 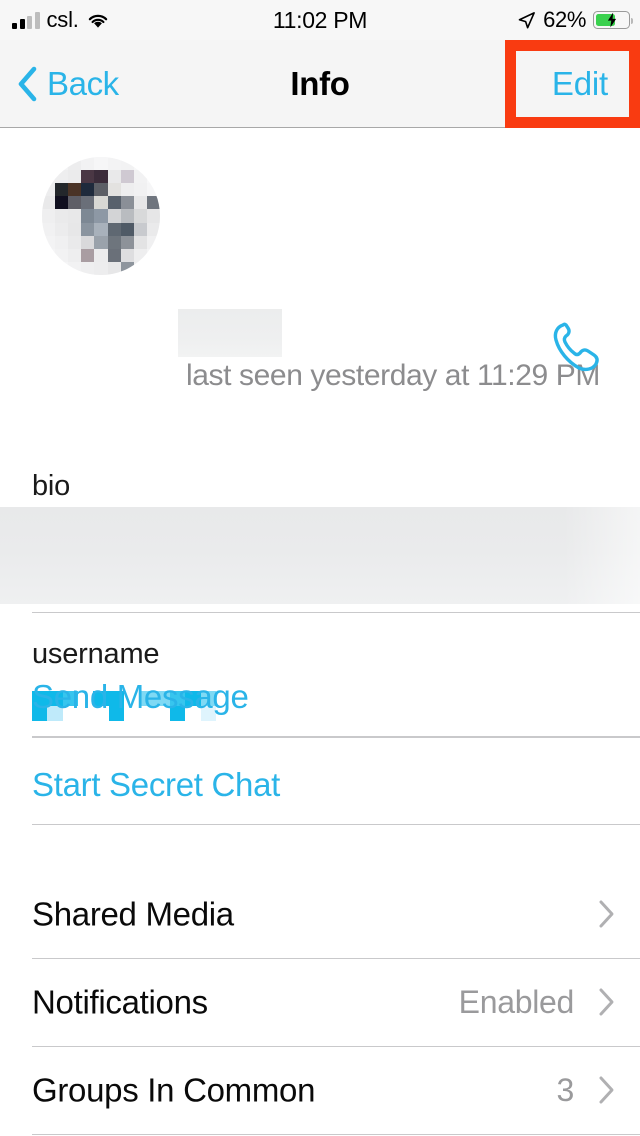 I want to click on page-title: Info, so click(x=320, y=83).